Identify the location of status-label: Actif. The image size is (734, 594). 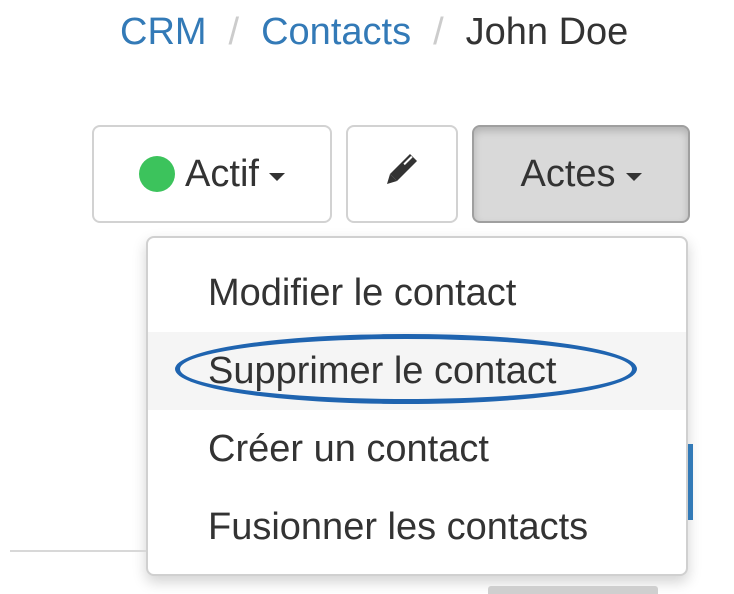
(222, 173).